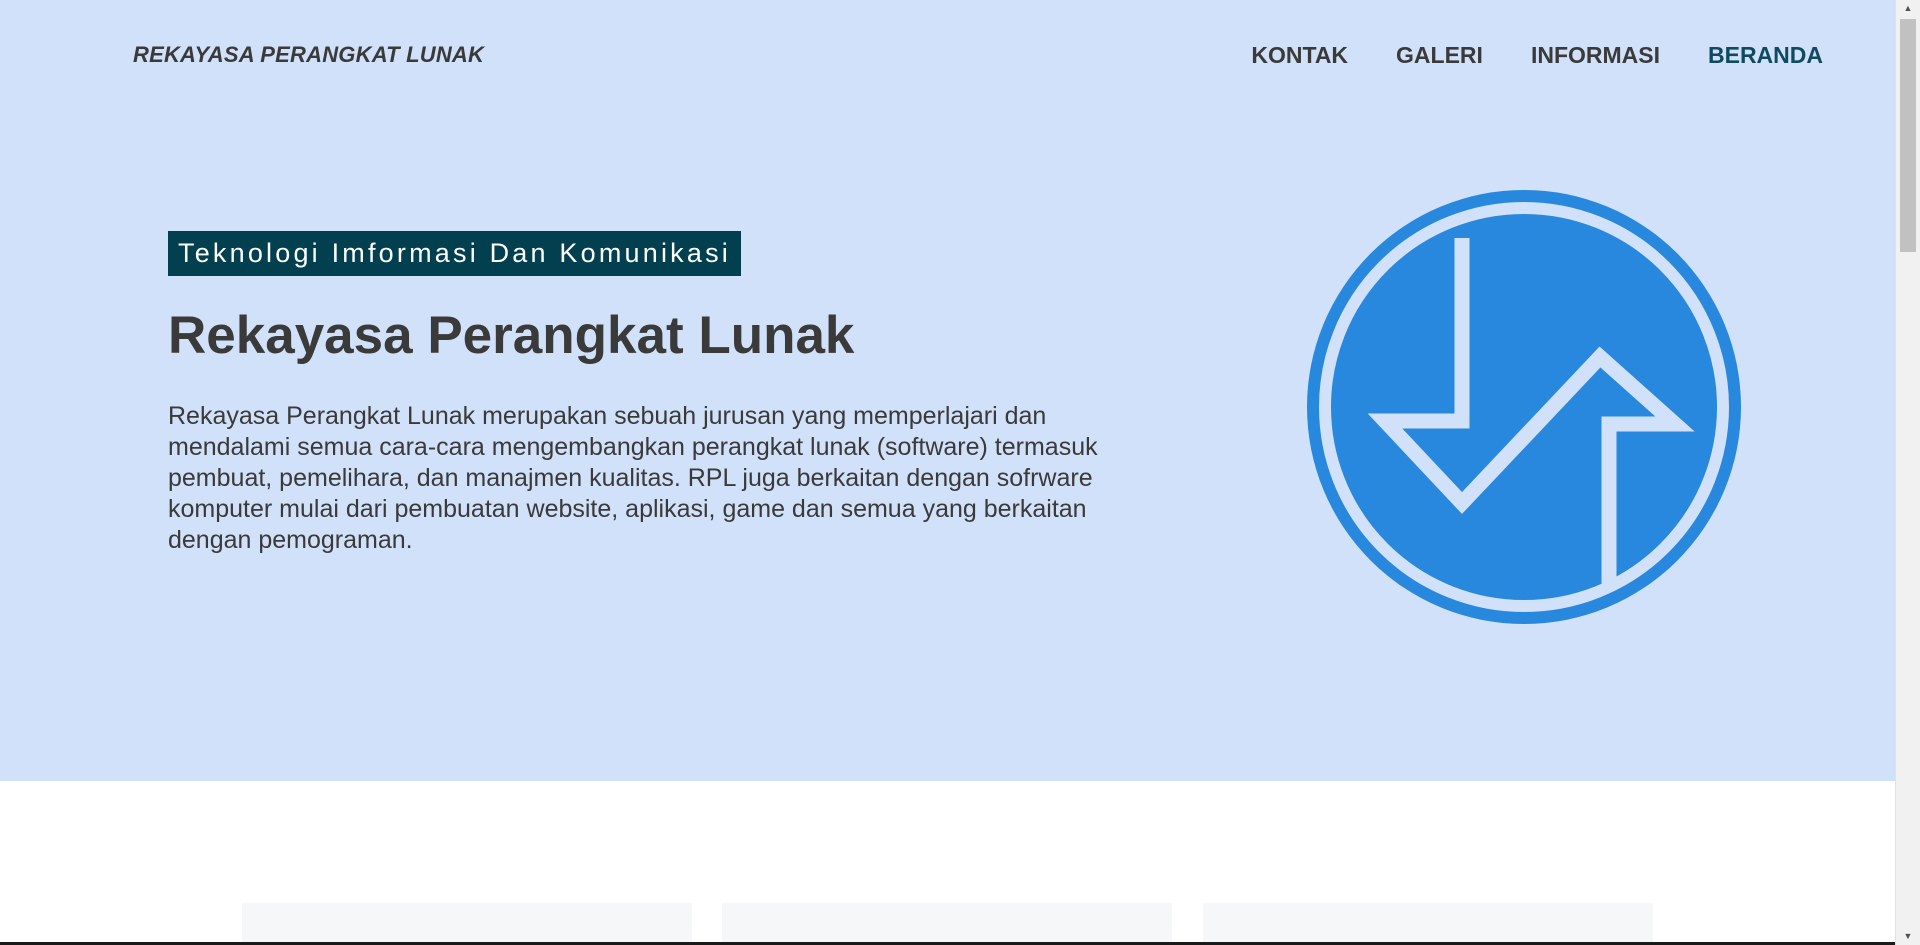 The image size is (1920, 945). Describe the element at coordinates (1907, 472) in the screenshot. I see `vertical-scrollbar: ▲ ▼` at that location.